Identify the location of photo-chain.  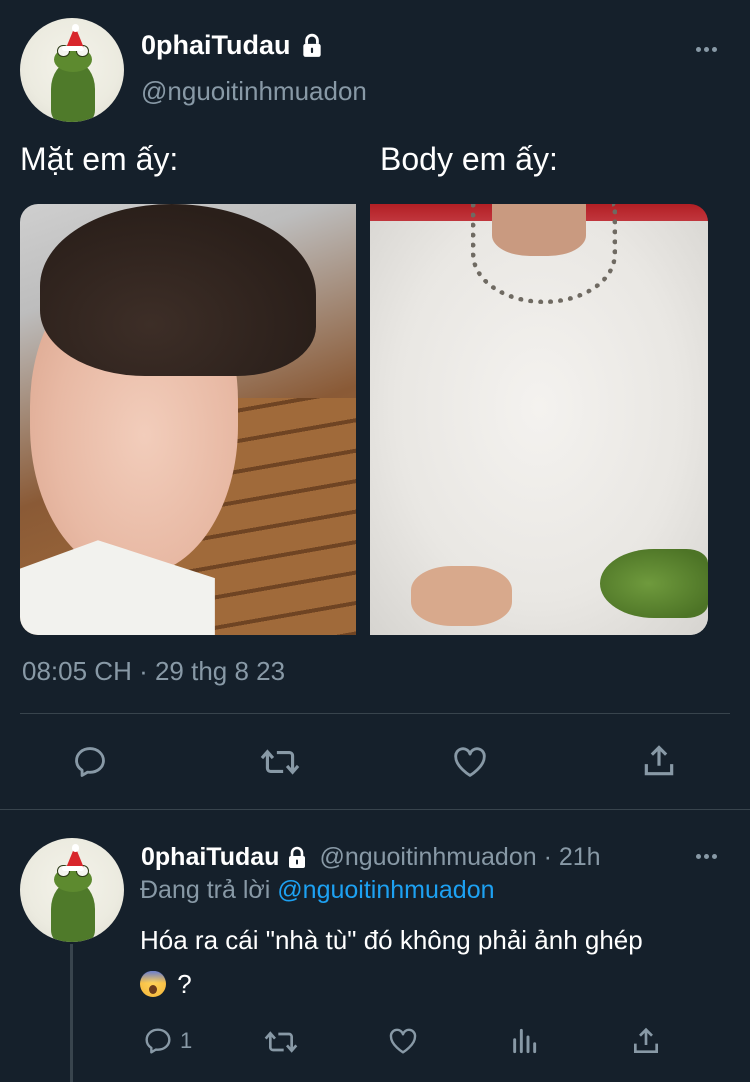
(544, 254).